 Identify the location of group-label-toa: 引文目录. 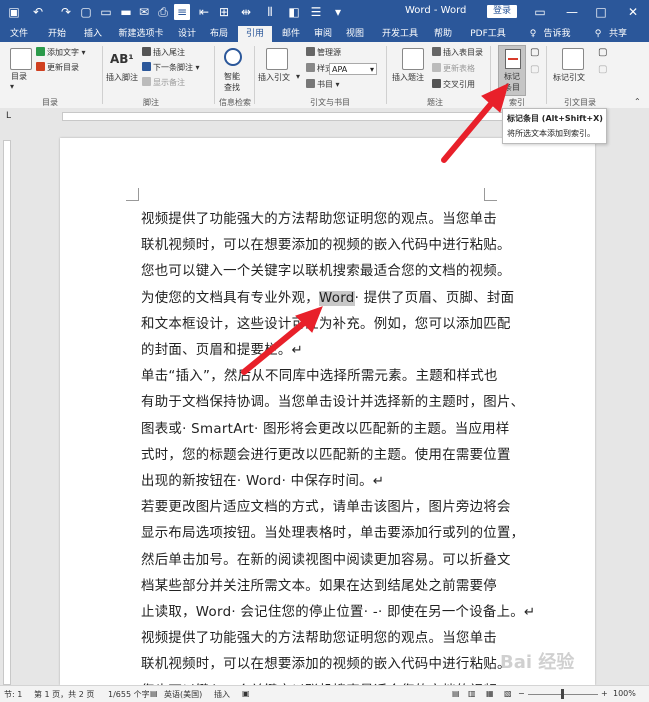
(580, 102).